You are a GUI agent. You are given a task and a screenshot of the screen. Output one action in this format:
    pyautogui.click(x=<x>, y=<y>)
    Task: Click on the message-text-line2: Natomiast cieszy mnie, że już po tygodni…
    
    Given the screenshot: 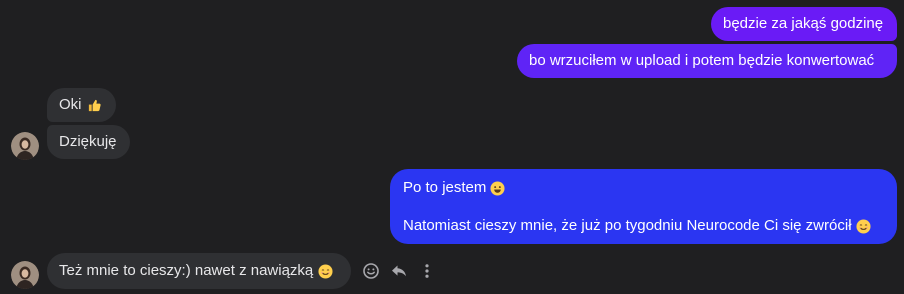 What is the action you would take?
    pyautogui.click(x=627, y=225)
    